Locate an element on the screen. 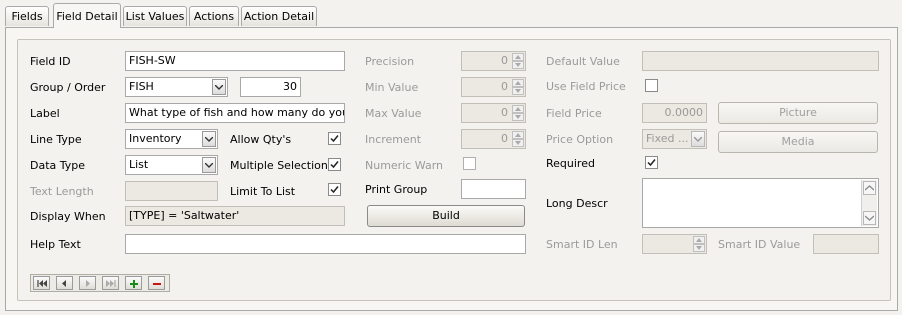  display-when-label: Display When is located at coordinates (68, 216).